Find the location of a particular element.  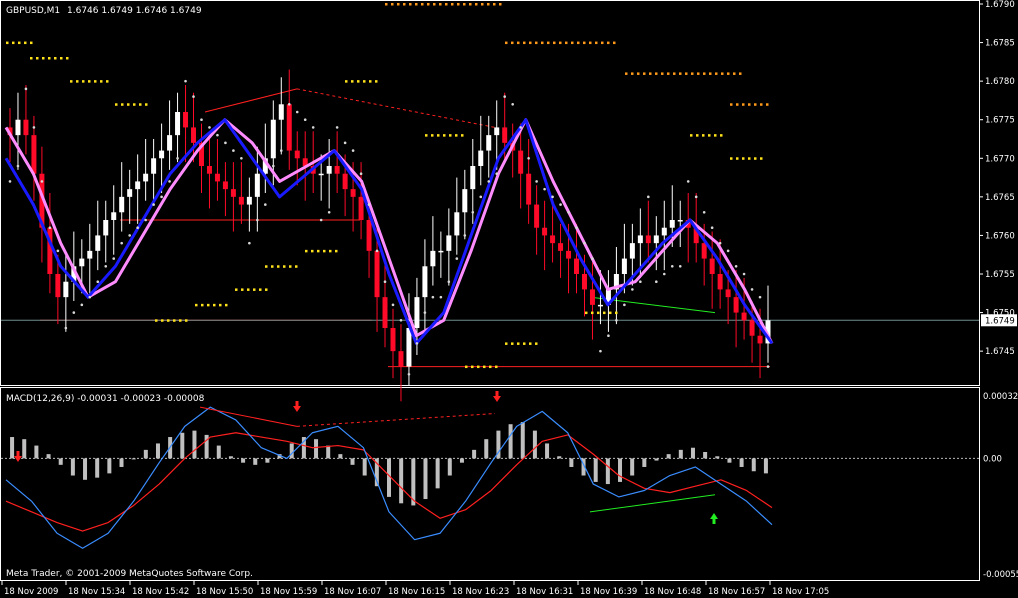

buy-arrow-icon is located at coordinates (714, 518).